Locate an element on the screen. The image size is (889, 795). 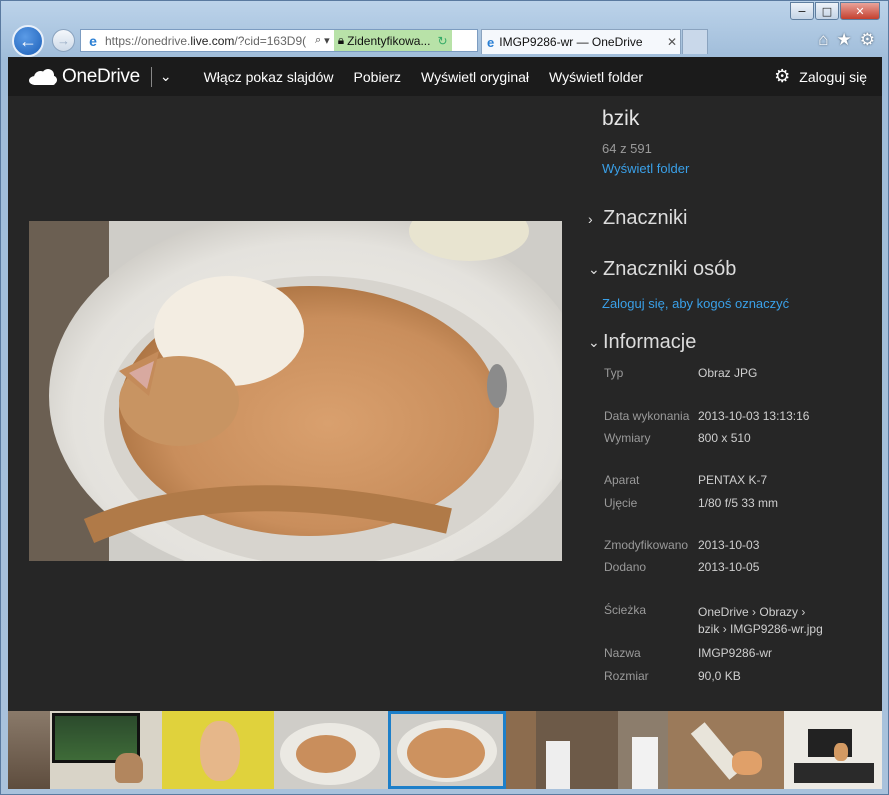
onedrive-logo: OneDrive is located at coordinates (84, 77).